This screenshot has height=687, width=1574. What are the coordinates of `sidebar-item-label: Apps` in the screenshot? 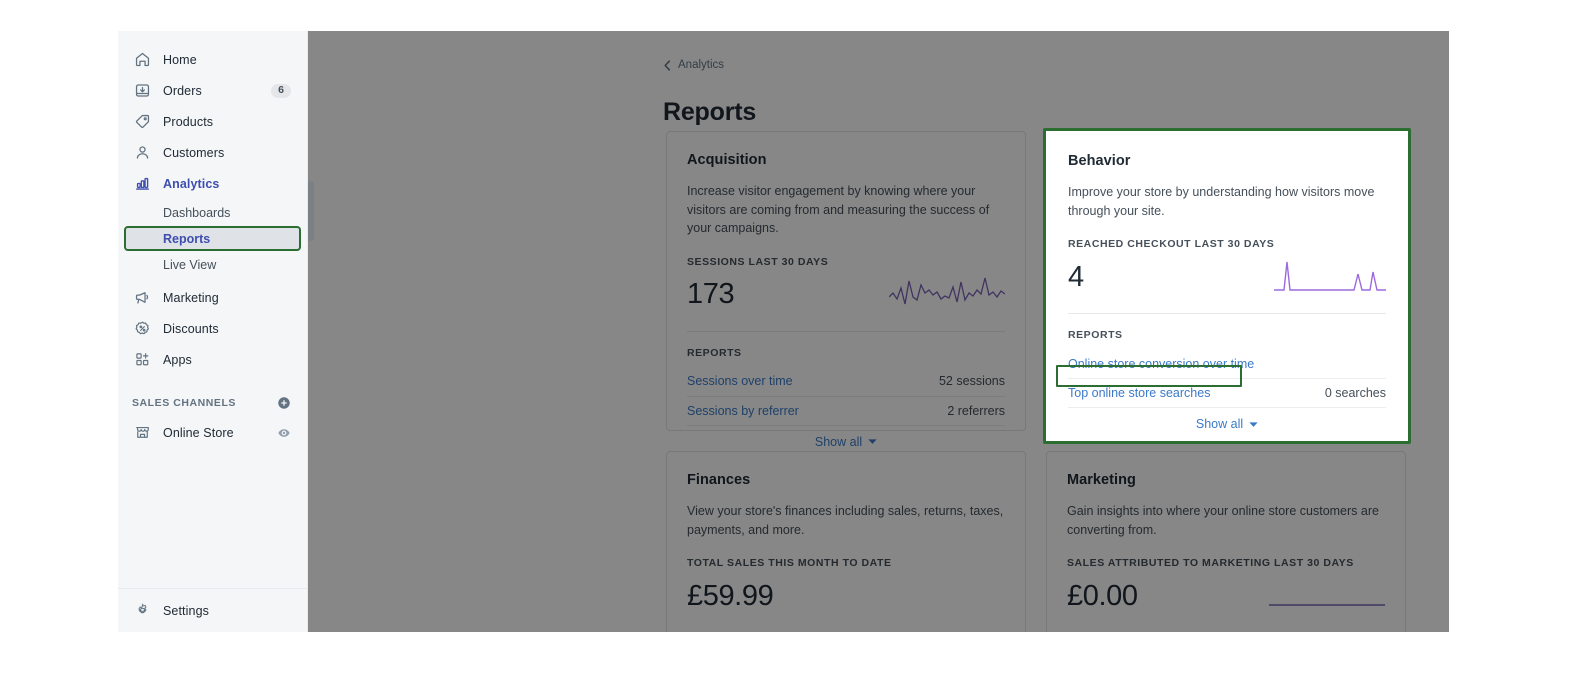 It's located at (177, 359).